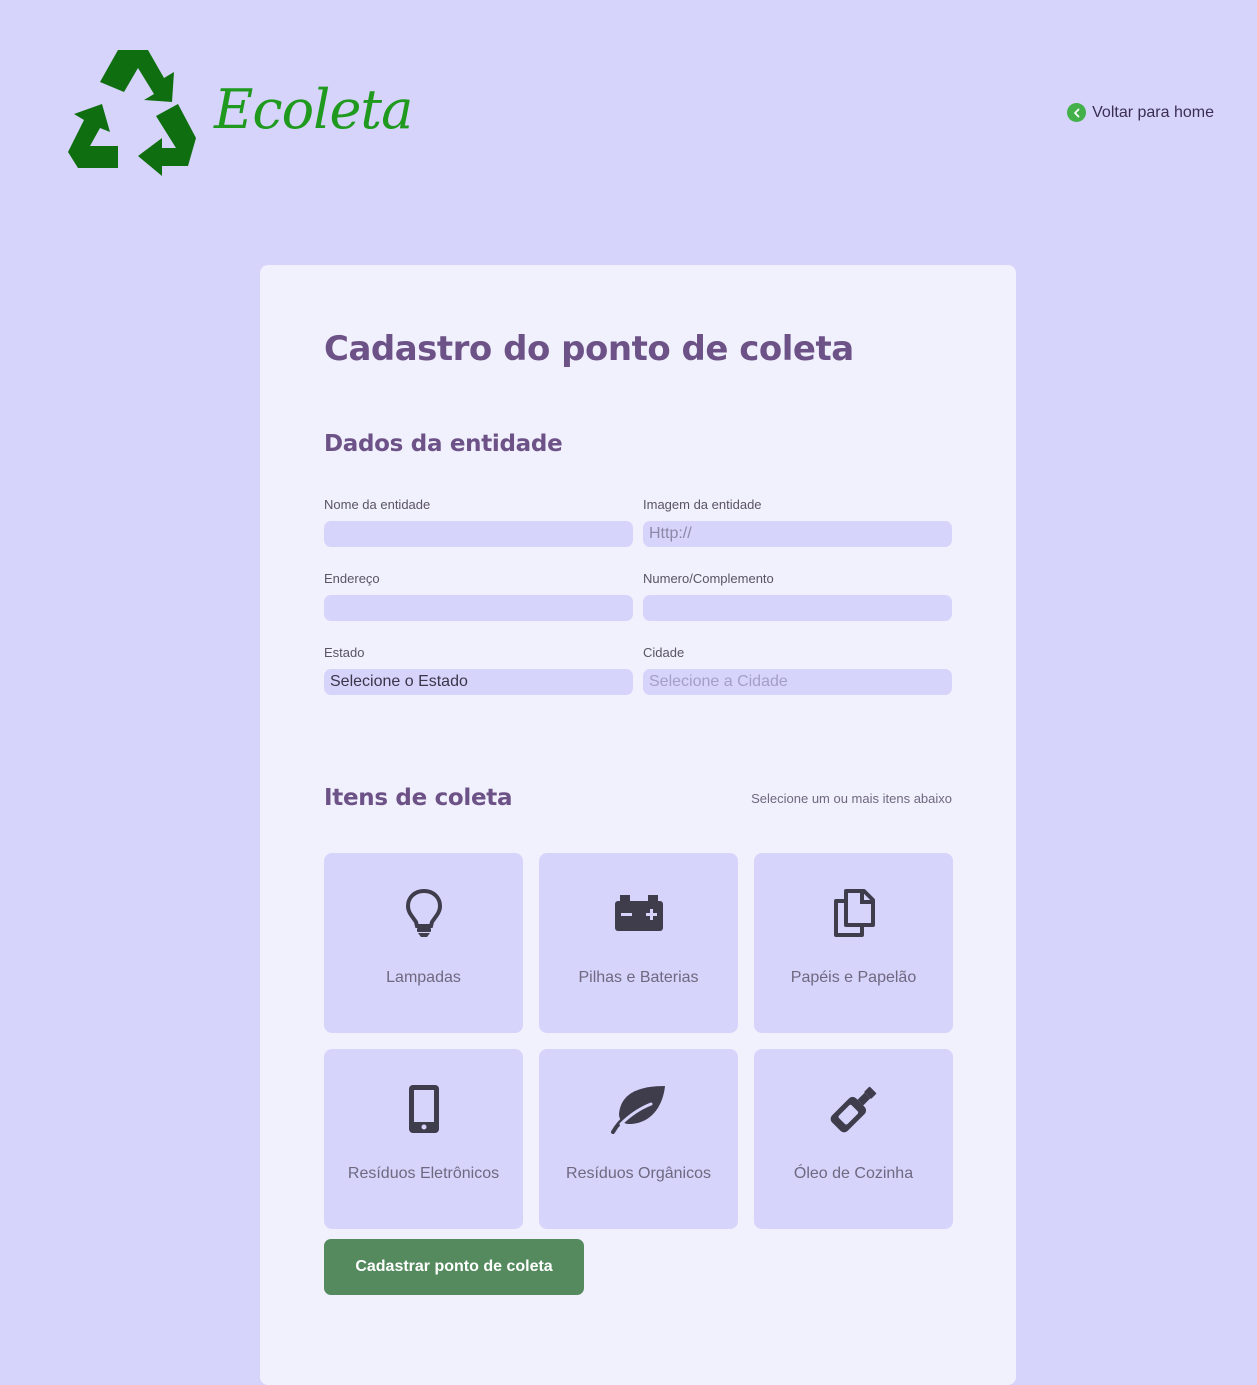  Describe the element at coordinates (628, 100) in the screenshot. I see `page-header: Ecoleta Voltar para home` at that location.